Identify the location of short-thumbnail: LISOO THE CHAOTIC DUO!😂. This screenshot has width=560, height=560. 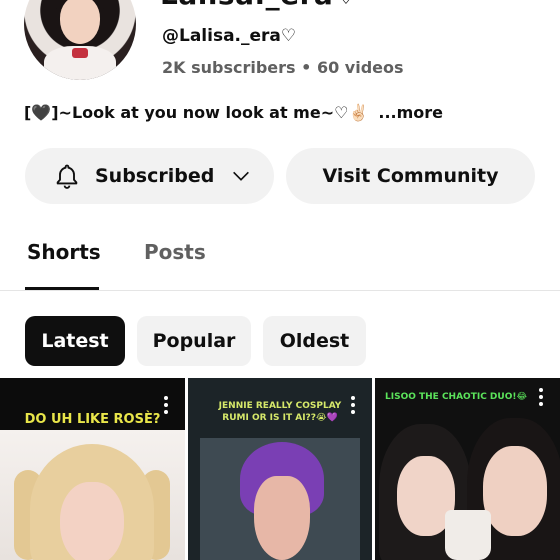
(467, 469).